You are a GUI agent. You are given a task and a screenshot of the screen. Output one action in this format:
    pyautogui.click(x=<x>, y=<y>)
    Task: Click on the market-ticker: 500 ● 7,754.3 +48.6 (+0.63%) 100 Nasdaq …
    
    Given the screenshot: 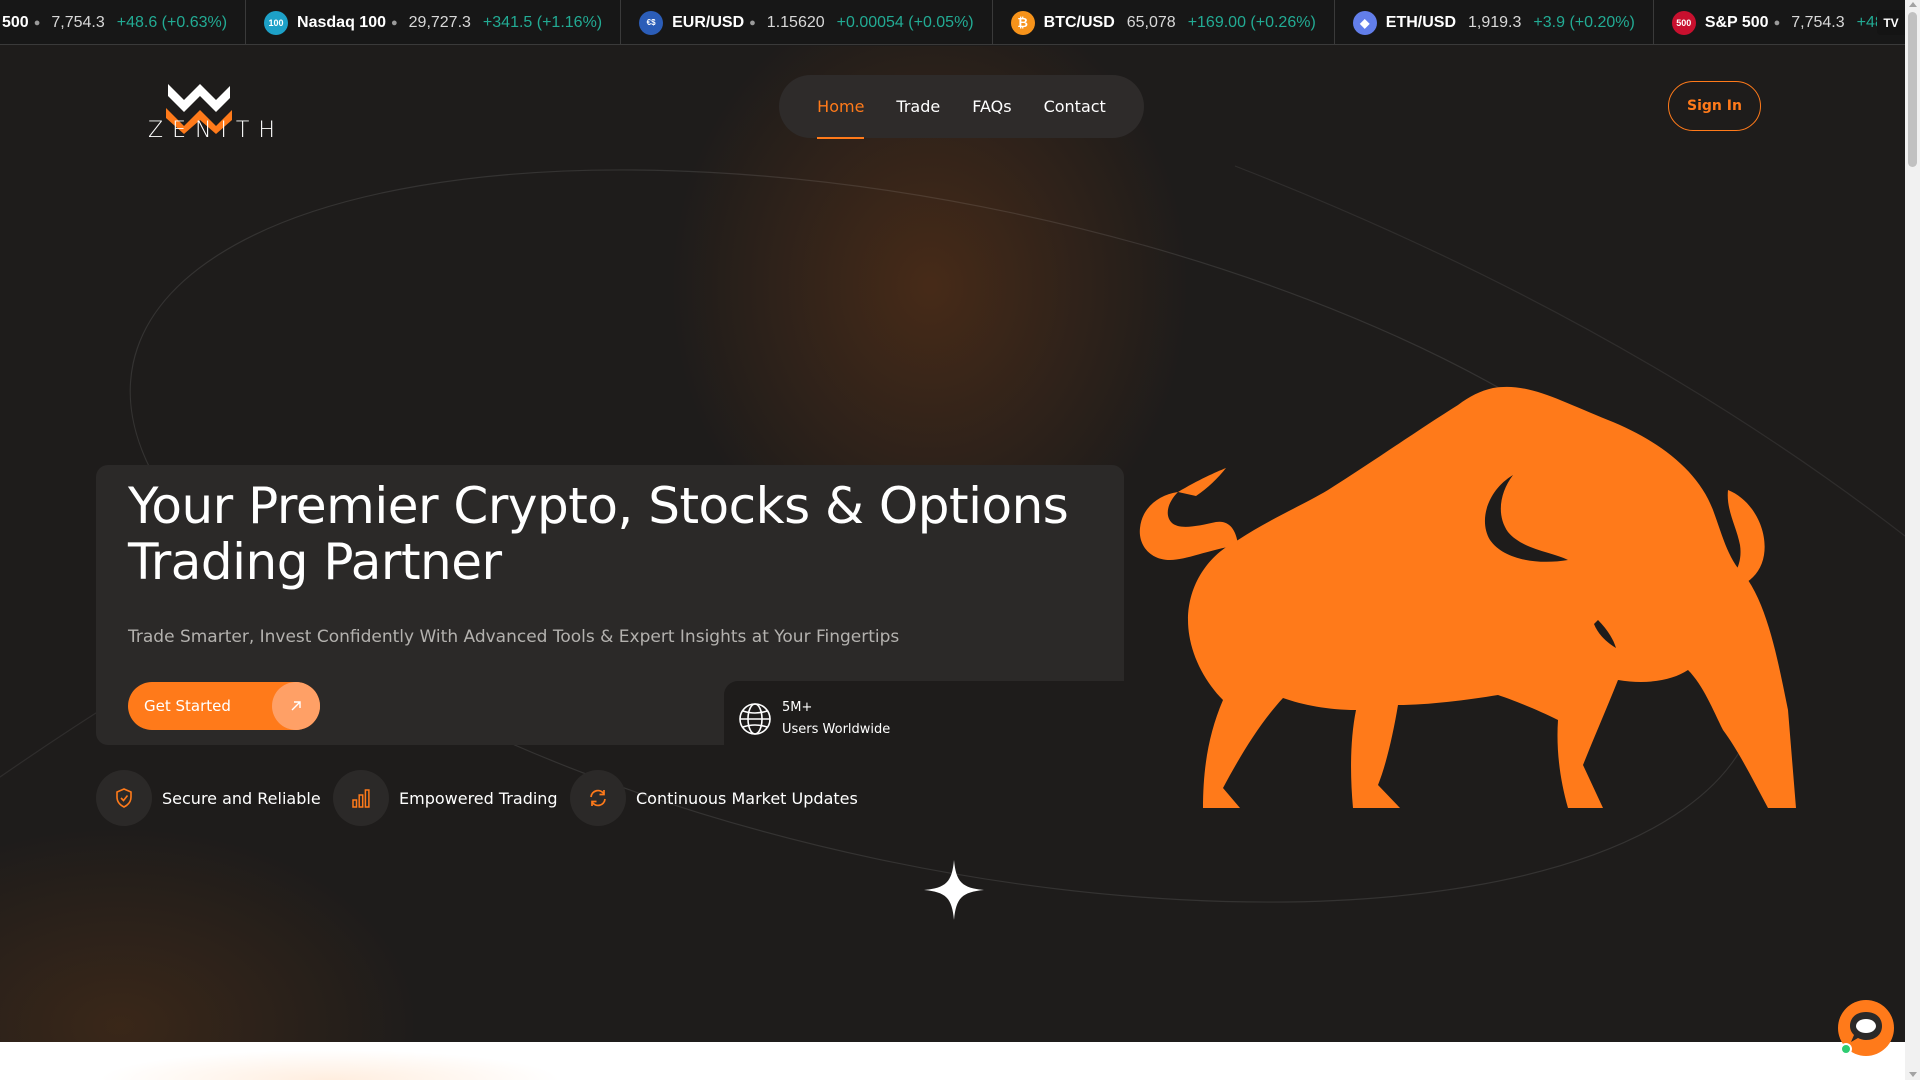 What is the action you would take?
    pyautogui.click(x=952, y=22)
    